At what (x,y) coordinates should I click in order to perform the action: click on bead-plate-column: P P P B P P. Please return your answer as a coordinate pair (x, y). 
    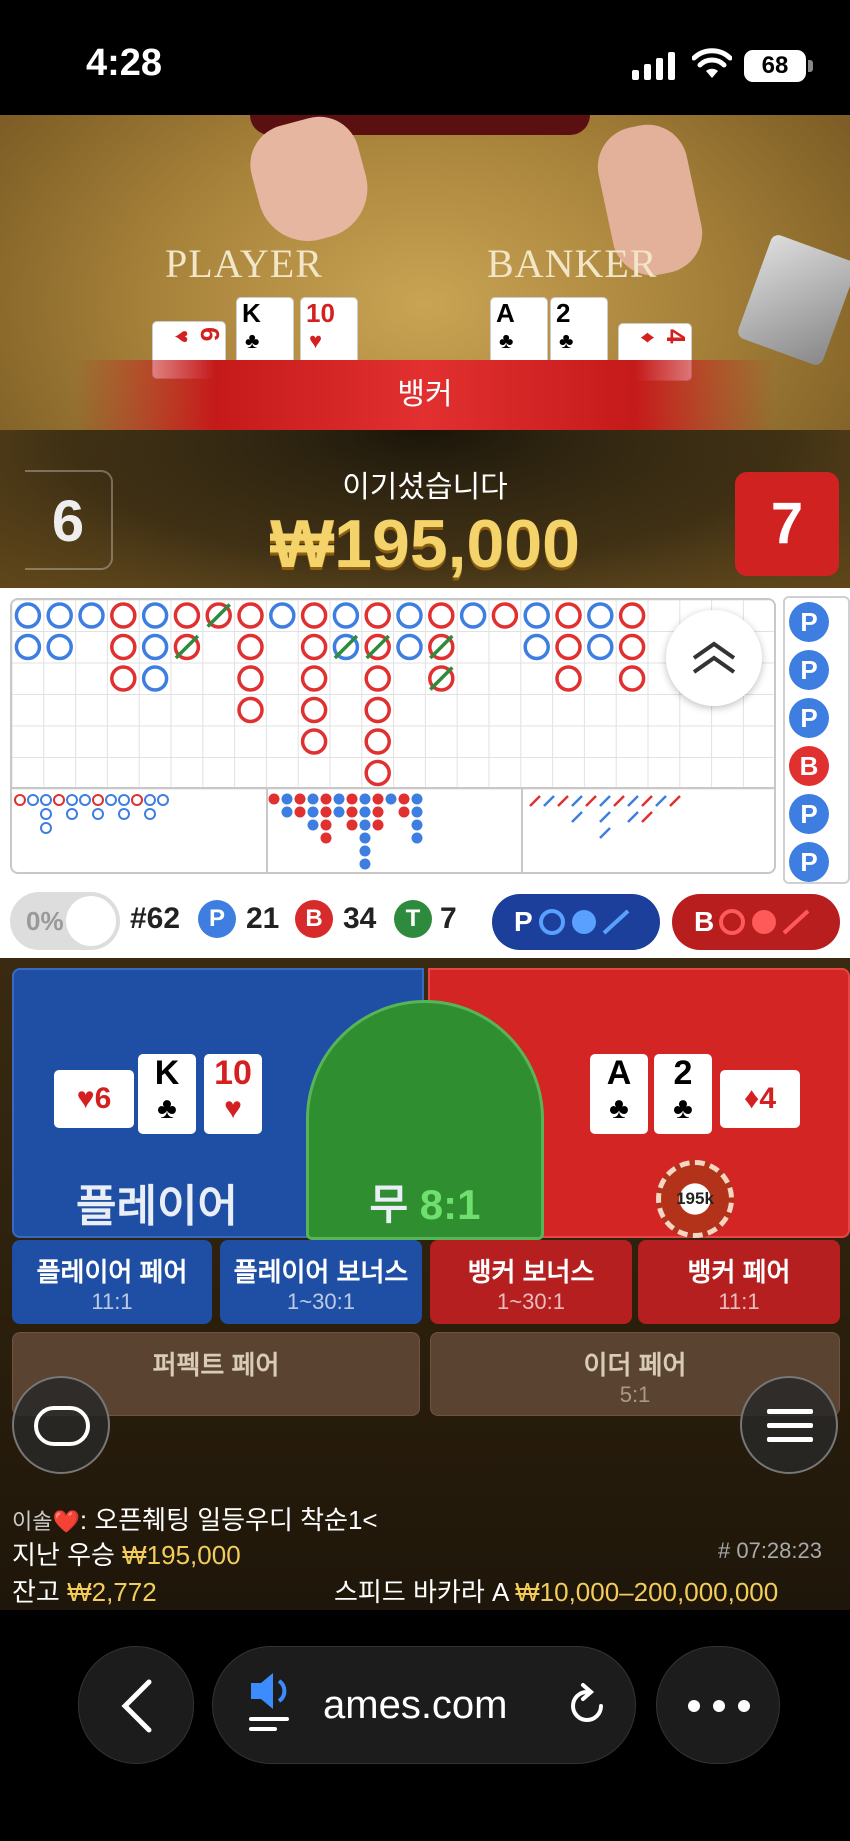
    Looking at the image, I should click on (816, 740).